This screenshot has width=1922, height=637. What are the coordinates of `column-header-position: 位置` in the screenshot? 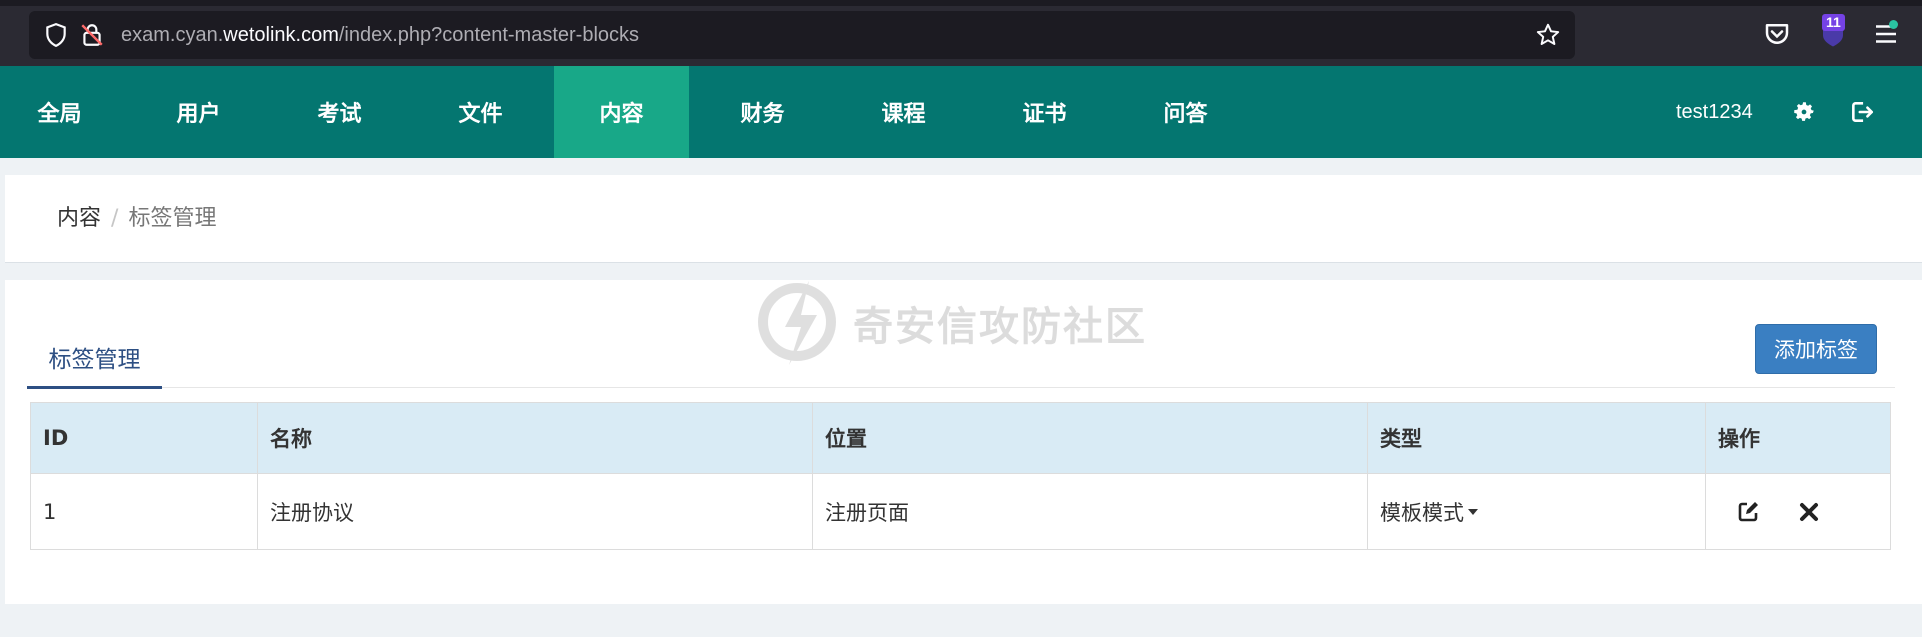 It's located at (1090, 438).